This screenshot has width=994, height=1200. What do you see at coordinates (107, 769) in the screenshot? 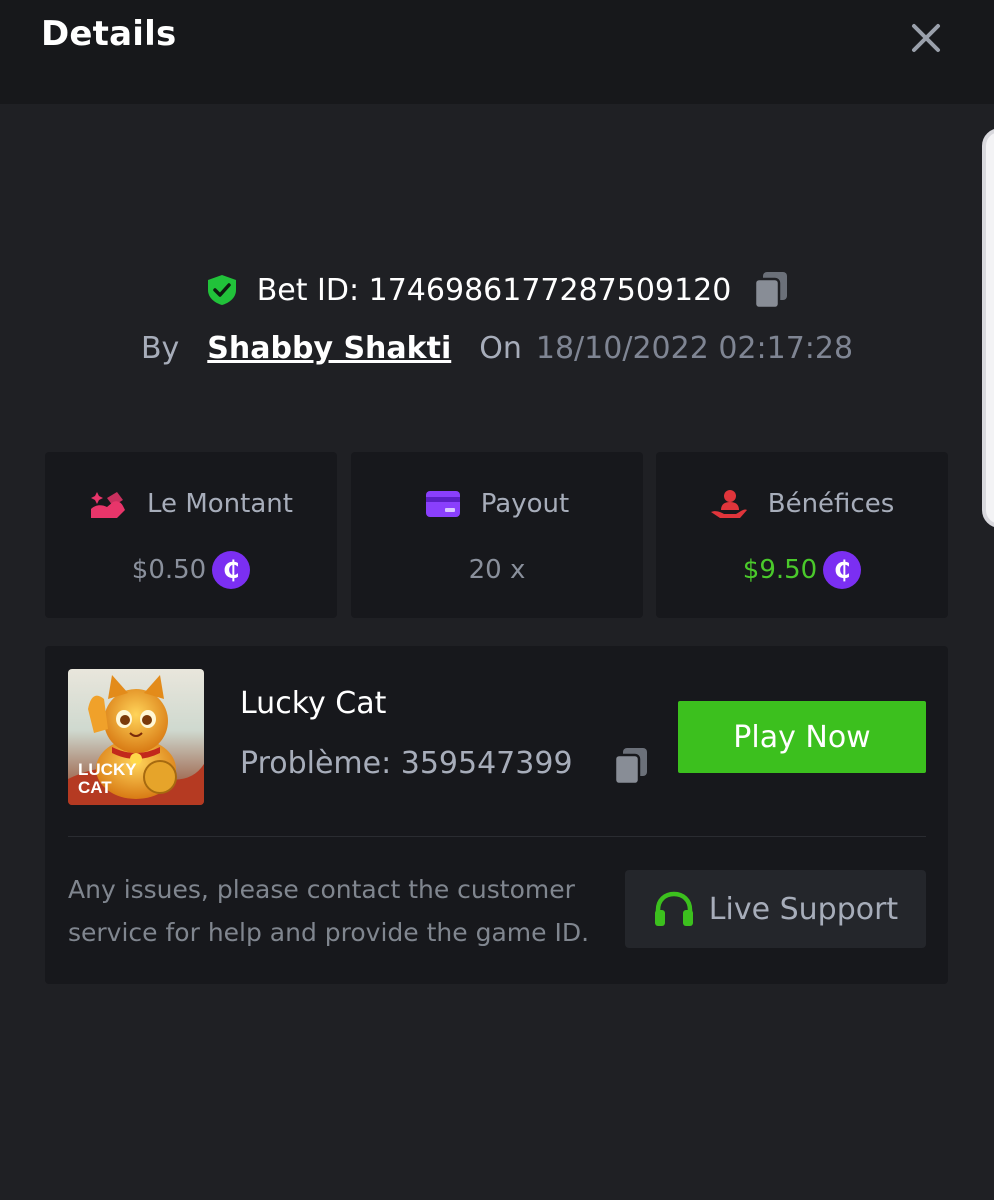
I see `thumb-lucky: LUCKY` at bounding box center [107, 769].